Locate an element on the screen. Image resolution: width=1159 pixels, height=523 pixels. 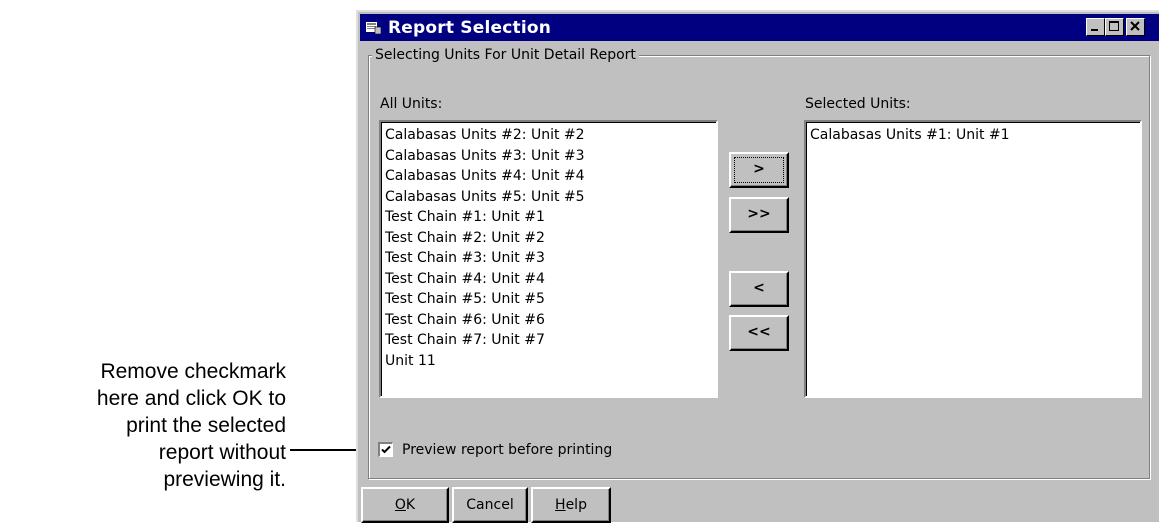
remove-unit-button: < is located at coordinates (759, 289).